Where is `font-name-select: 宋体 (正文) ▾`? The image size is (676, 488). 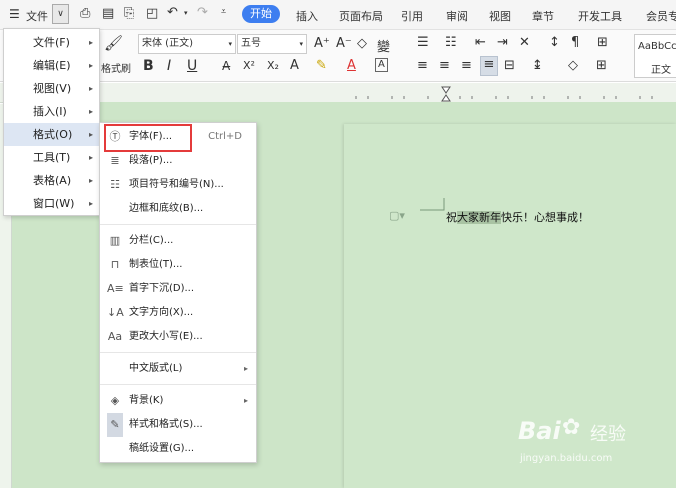 font-name-select: 宋体 (正文) ▾ is located at coordinates (187, 44).